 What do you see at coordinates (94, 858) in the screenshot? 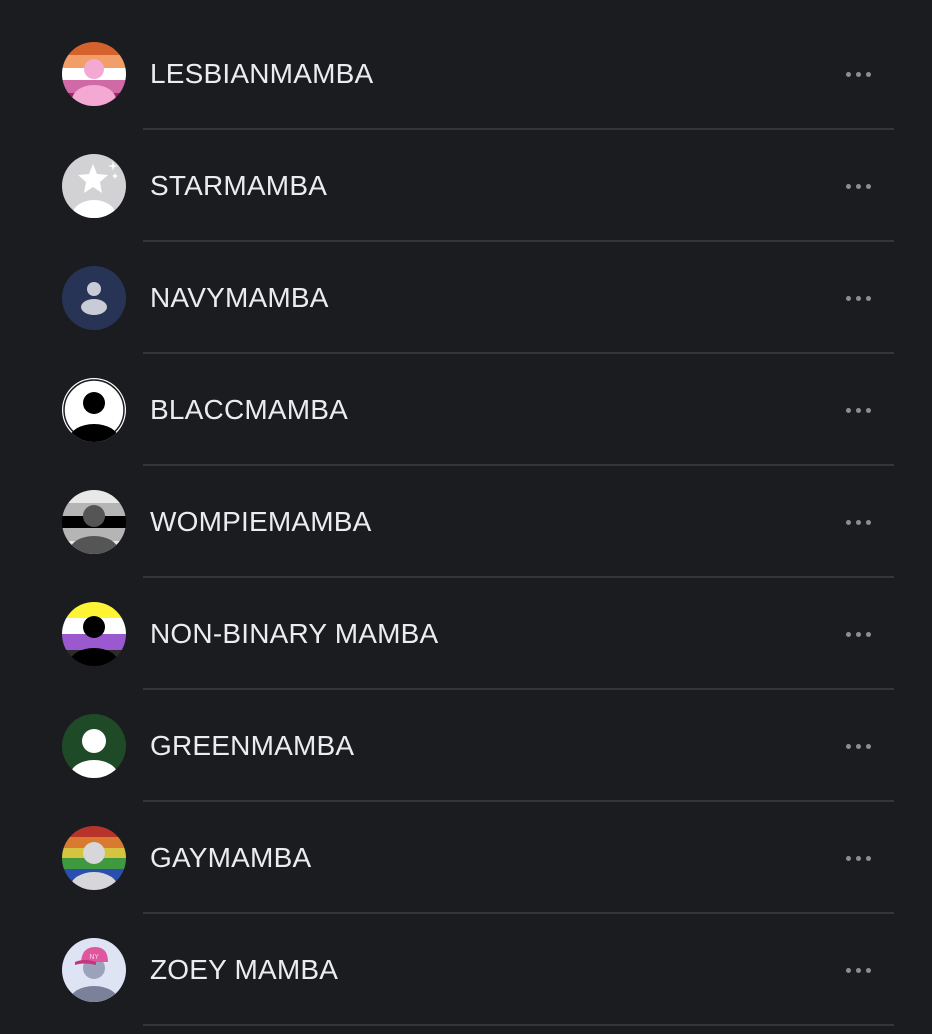
I see `rainbow-flag-avatar-icon` at bounding box center [94, 858].